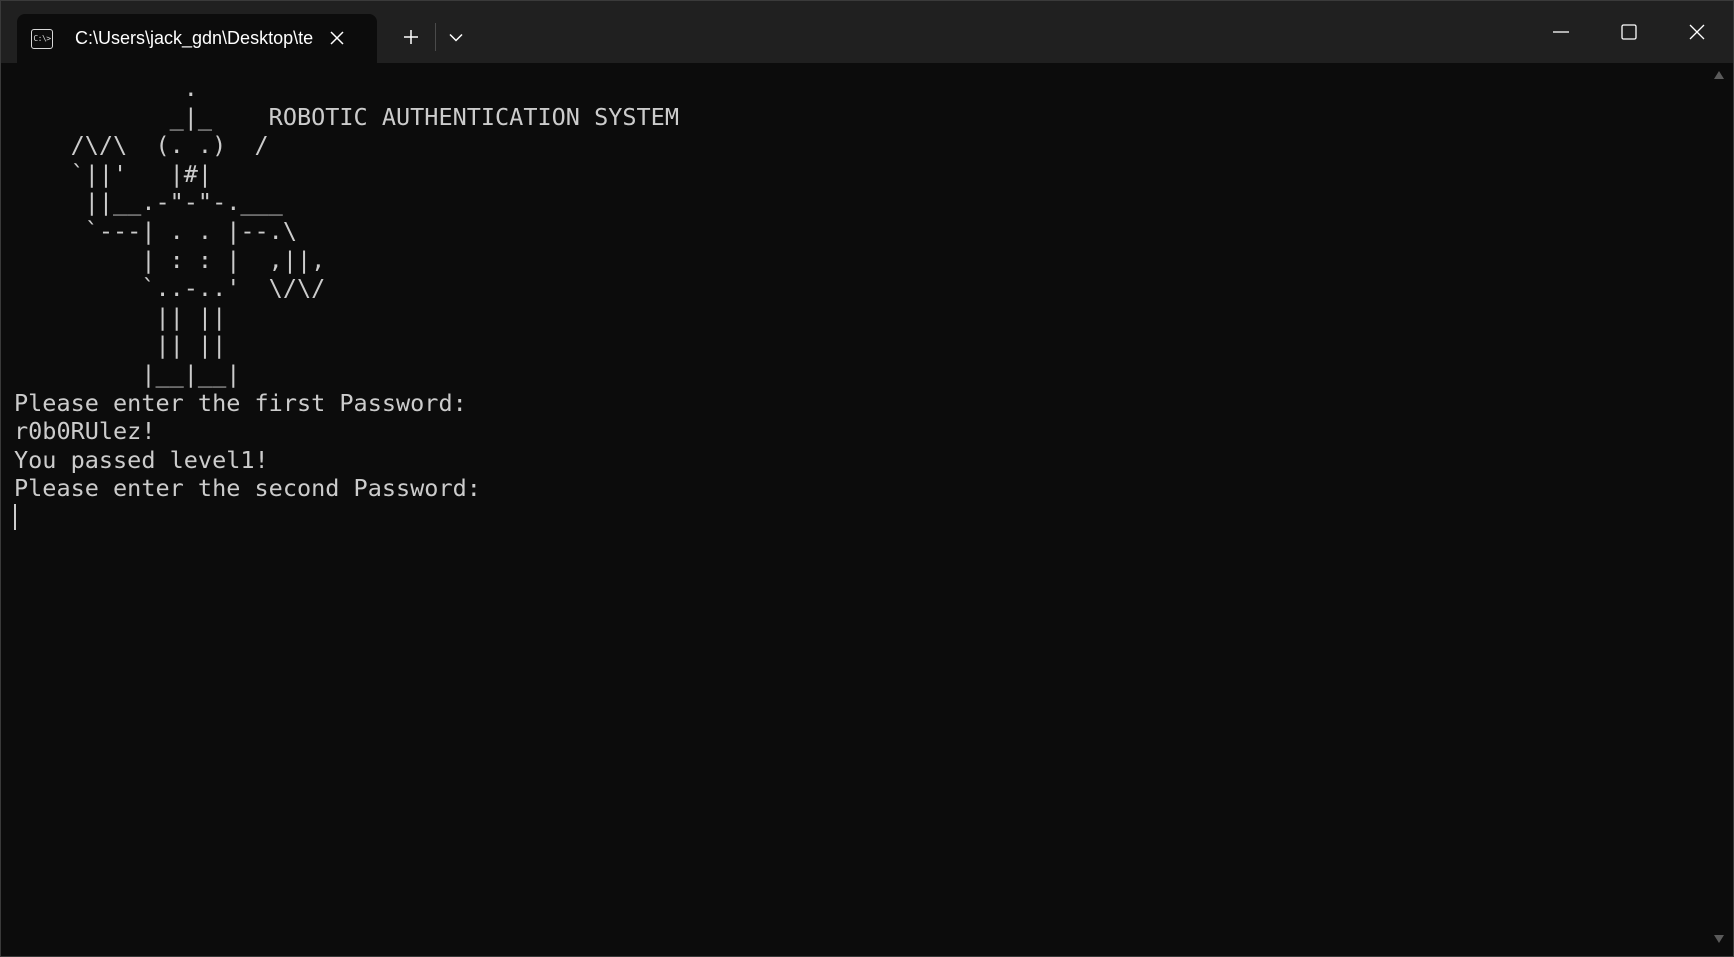  I want to click on tab-active: C:\> C:\Users\jack_gdn\Desktop\te, so click(197, 38).